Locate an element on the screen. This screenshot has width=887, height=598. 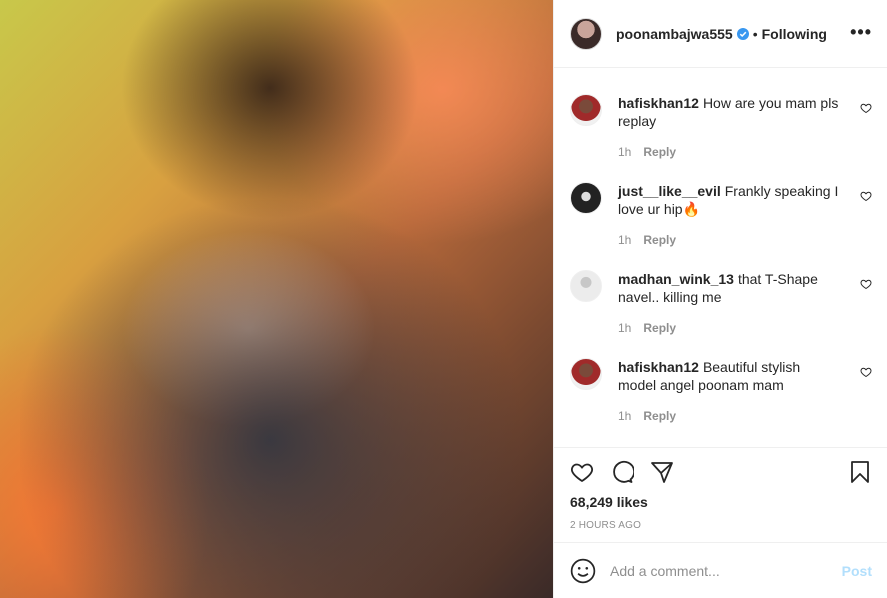
comment-input is located at coordinates (726, 570).